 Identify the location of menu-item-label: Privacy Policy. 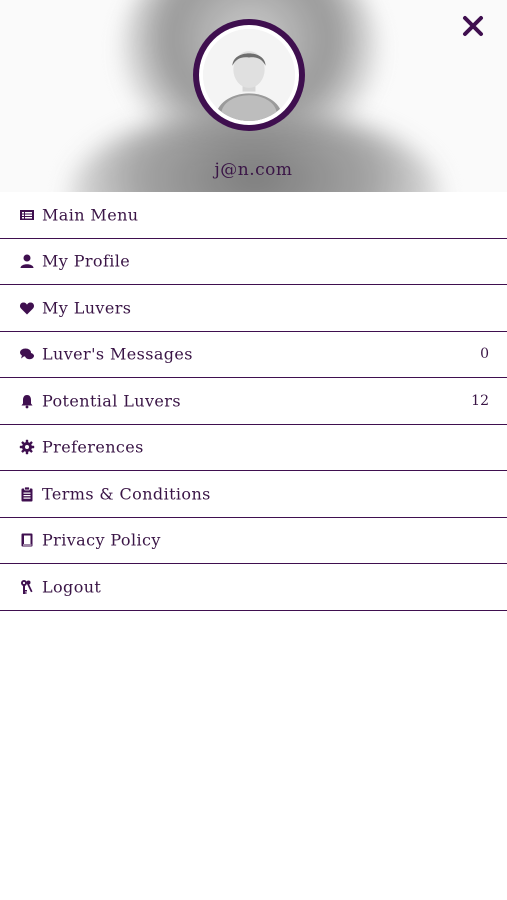
(101, 540).